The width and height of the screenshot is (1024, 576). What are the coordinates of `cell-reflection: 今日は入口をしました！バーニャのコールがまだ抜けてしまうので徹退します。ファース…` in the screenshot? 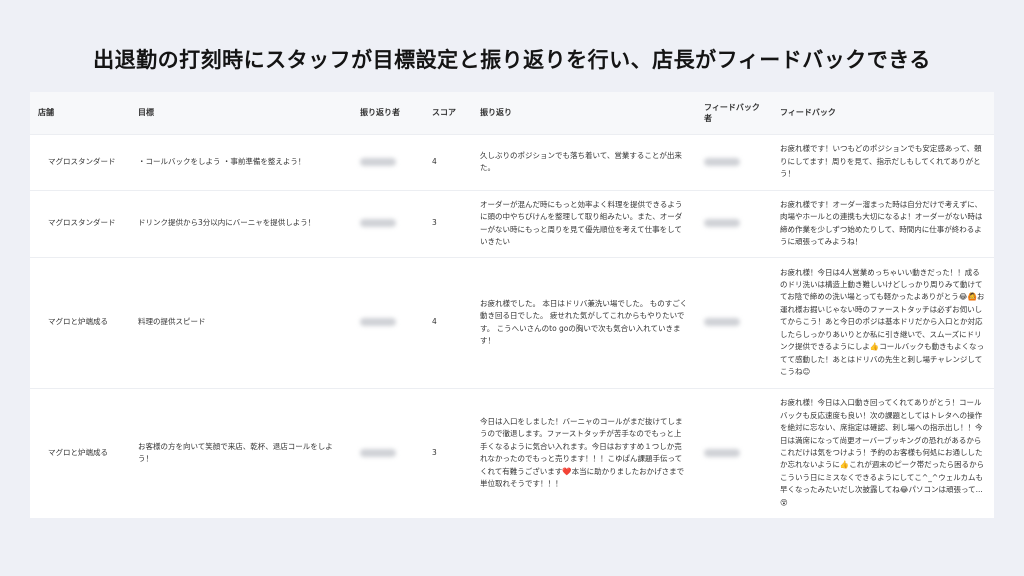 It's located at (584, 452).